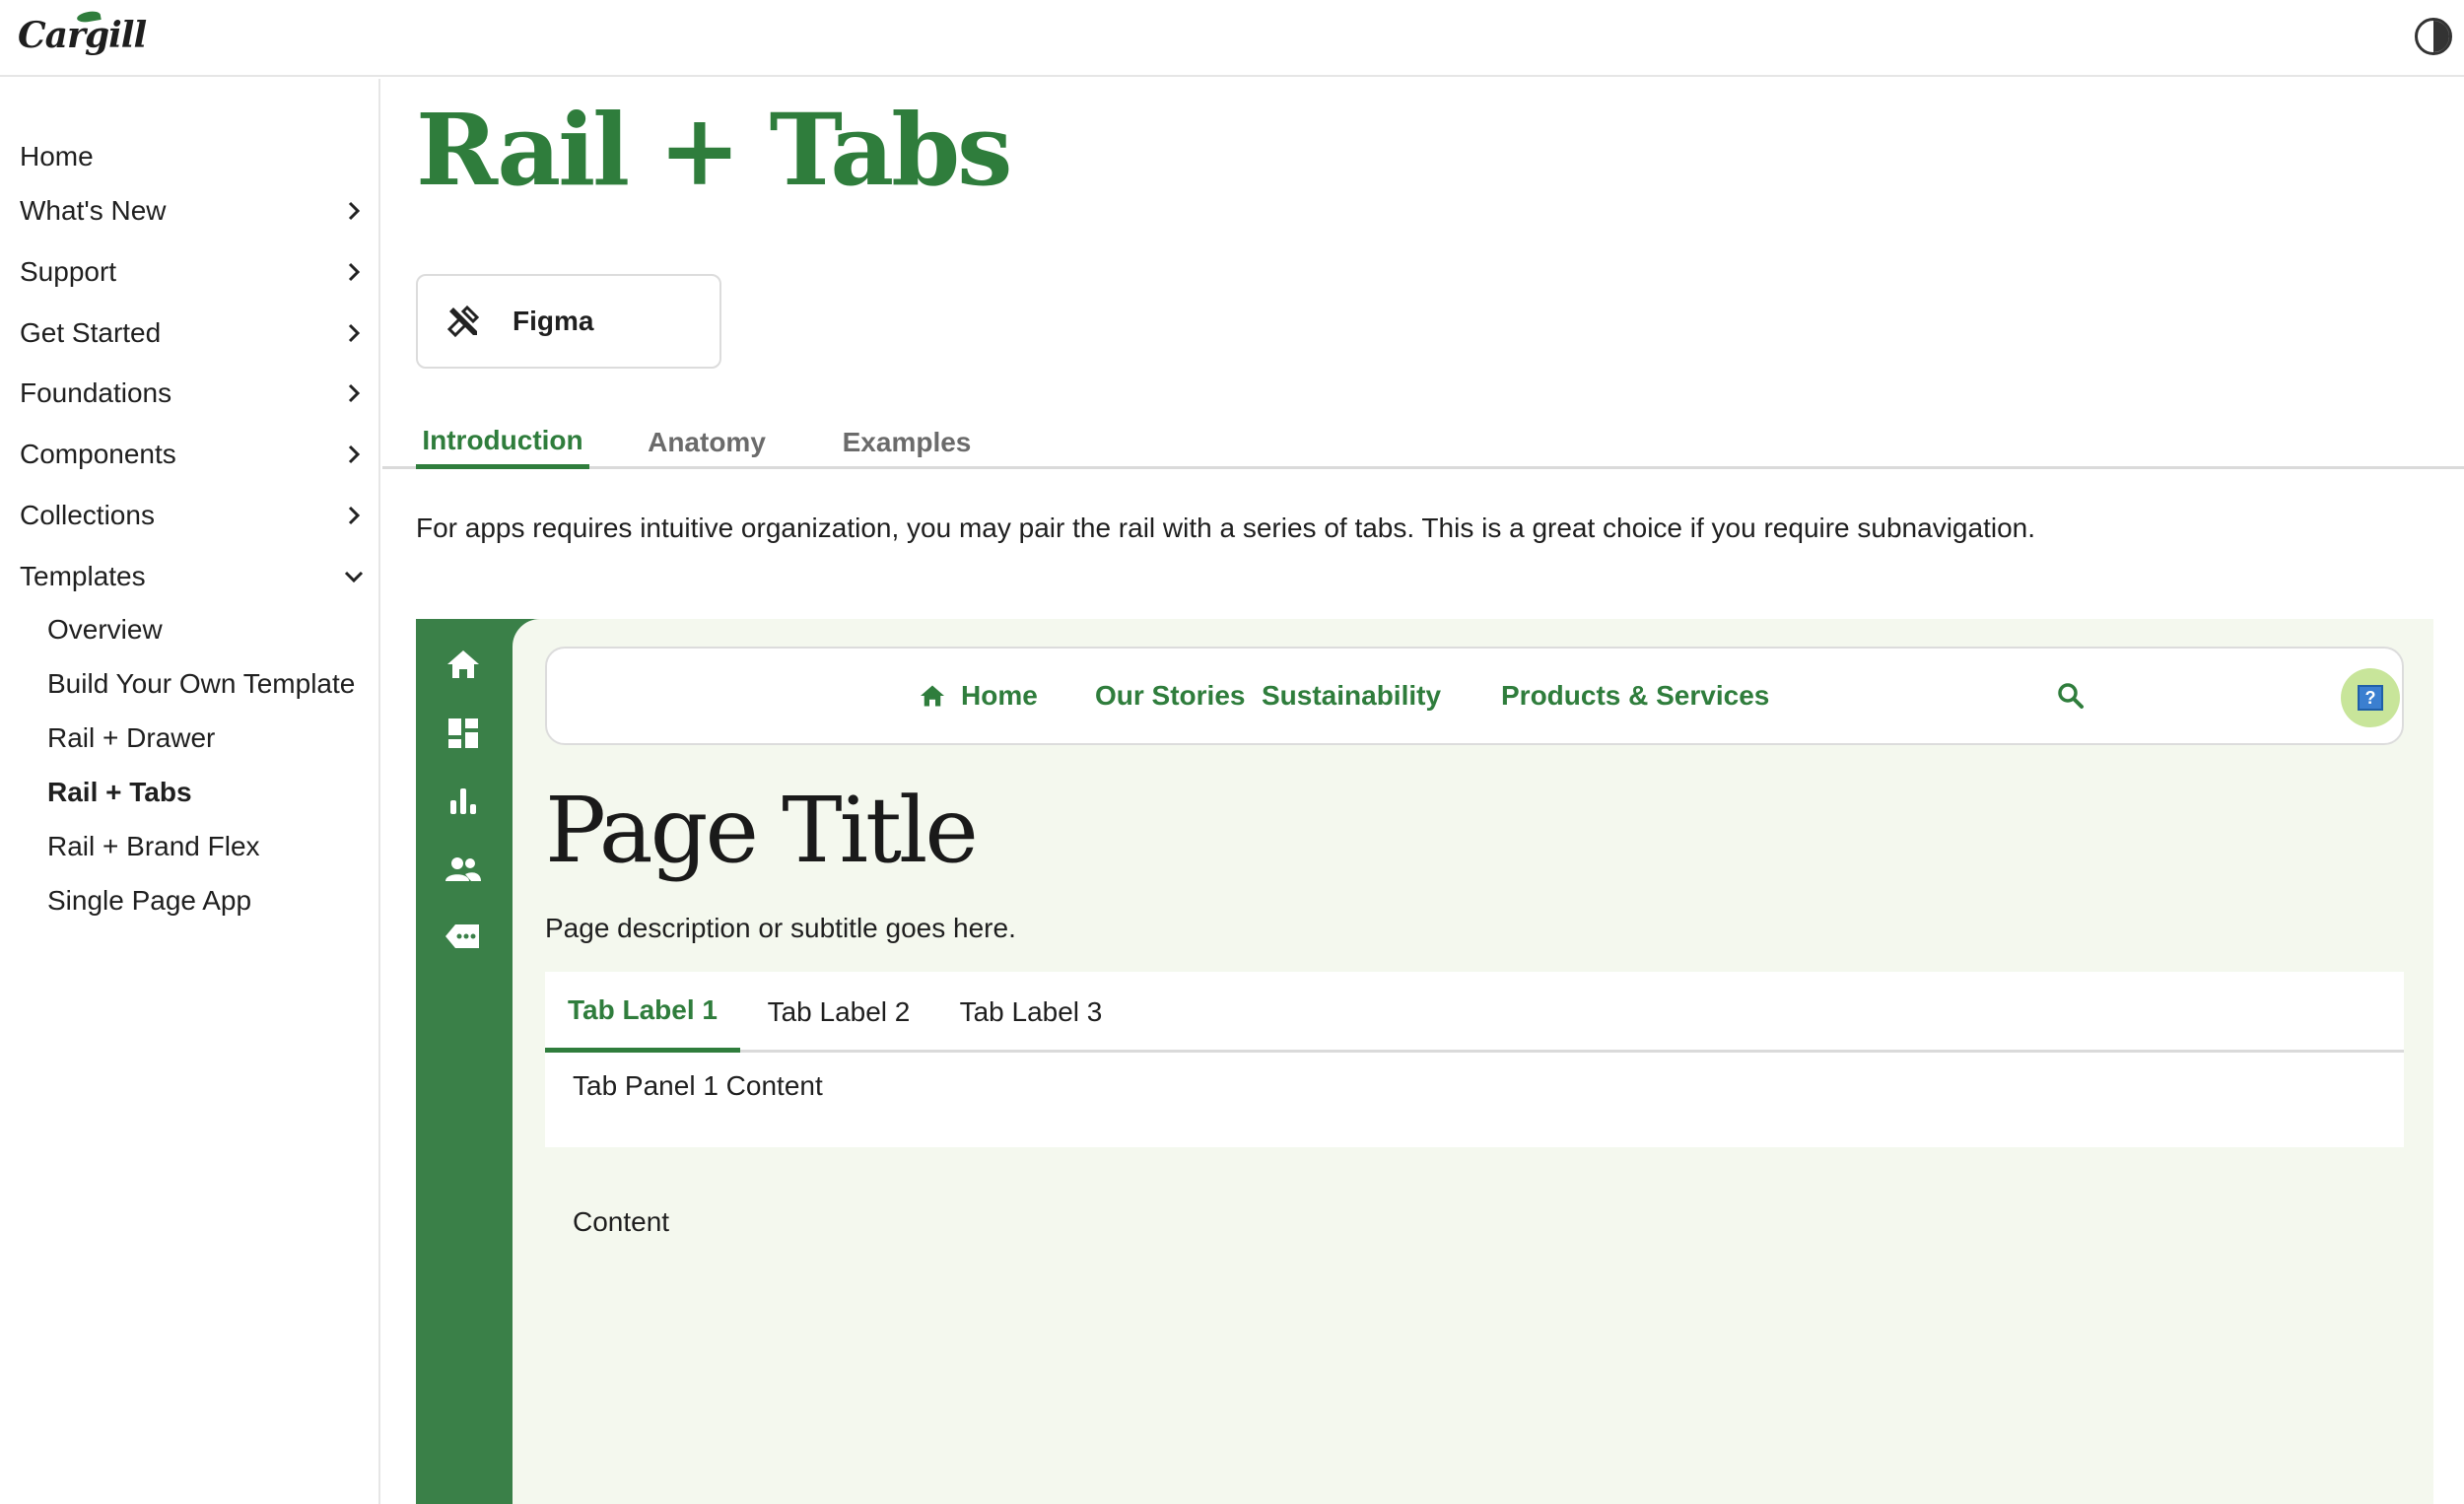  Describe the element at coordinates (2433, 36) in the screenshot. I see `theme-toggle-icon` at that location.